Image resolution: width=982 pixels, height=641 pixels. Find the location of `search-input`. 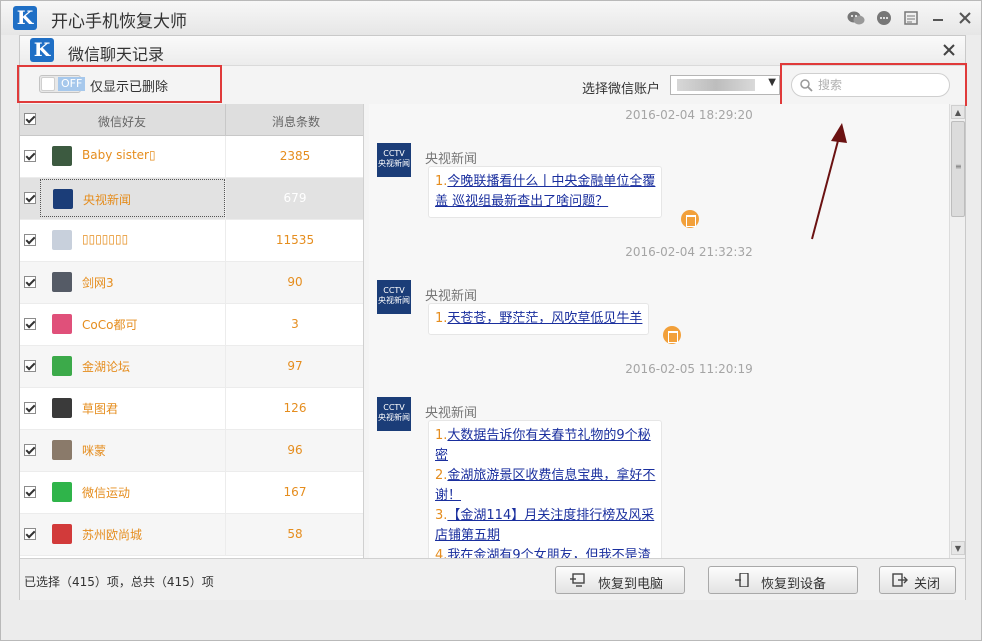

search-input is located at coordinates (880, 85).